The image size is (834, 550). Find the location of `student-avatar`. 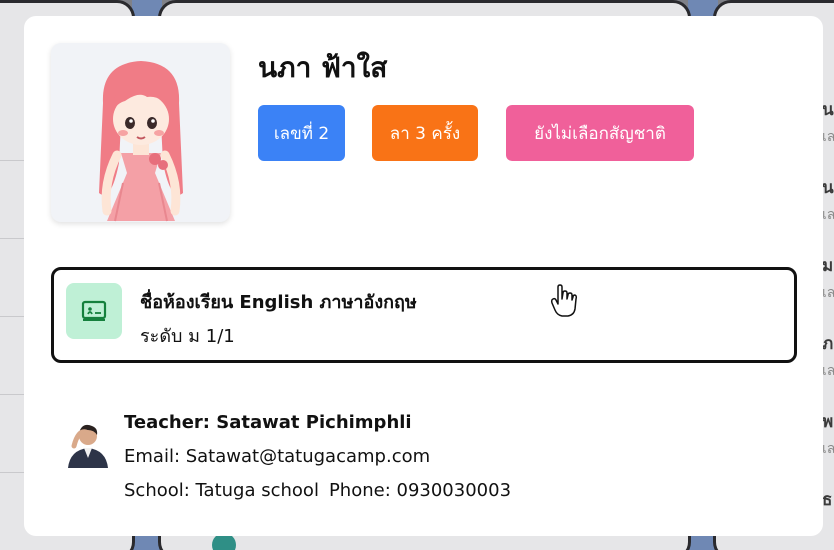

student-avatar is located at coordinates (140, 132).